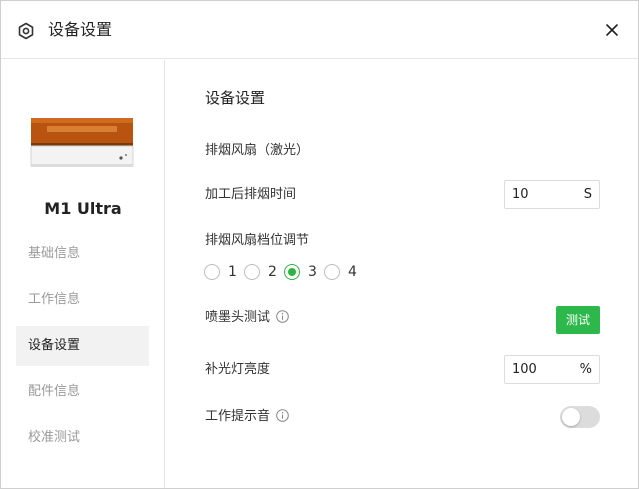  Describe the element at coordinates (352, 272) in the screenshot. I see `fan-level-option-4: 4` at that location.